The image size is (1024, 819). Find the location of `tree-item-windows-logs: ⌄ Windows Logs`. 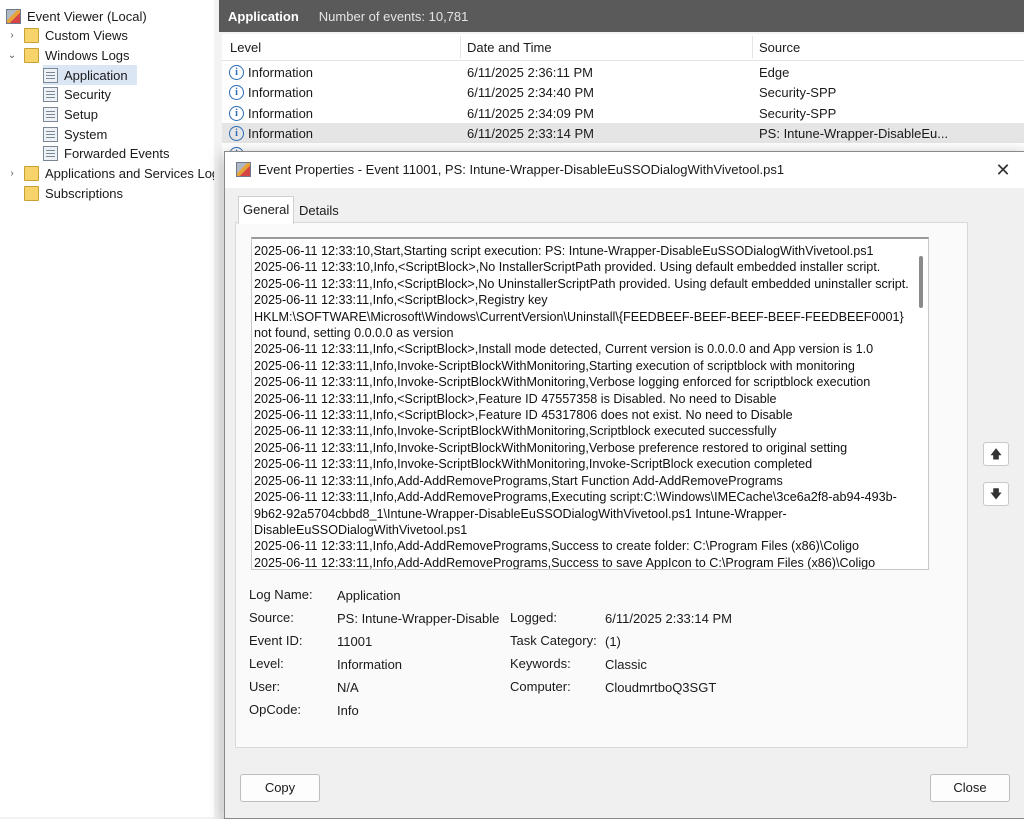

tree-item-windows-logs: ⌄ Windows Logs is located at coordinates (68, 55).